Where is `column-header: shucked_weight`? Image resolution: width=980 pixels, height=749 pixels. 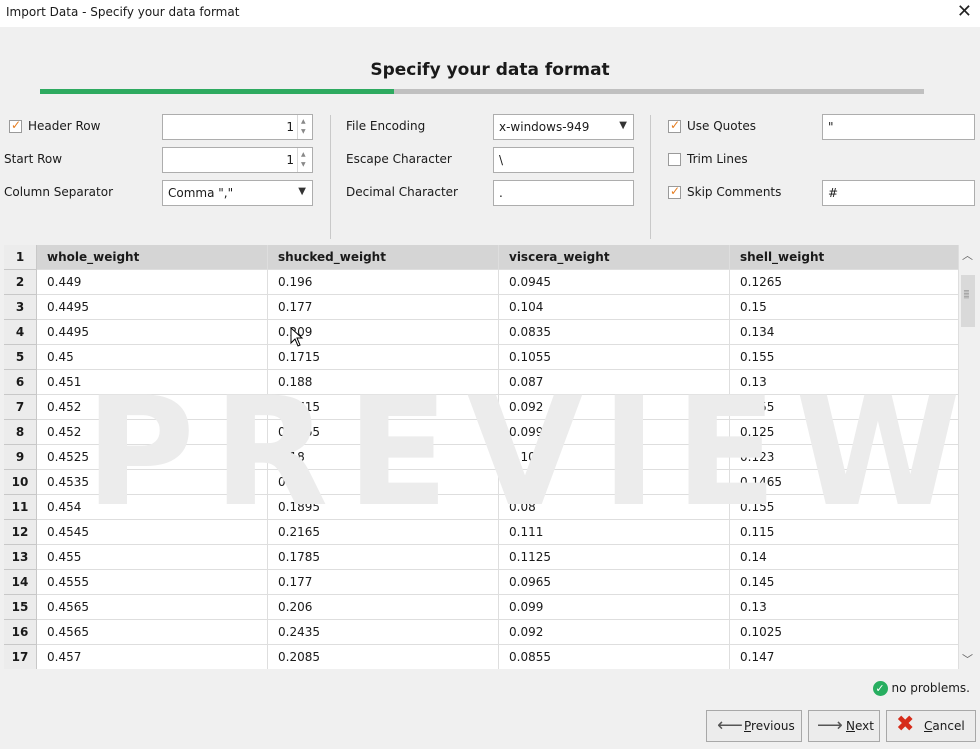 column-header: shucked_weight is located at coordinates (383, 257).